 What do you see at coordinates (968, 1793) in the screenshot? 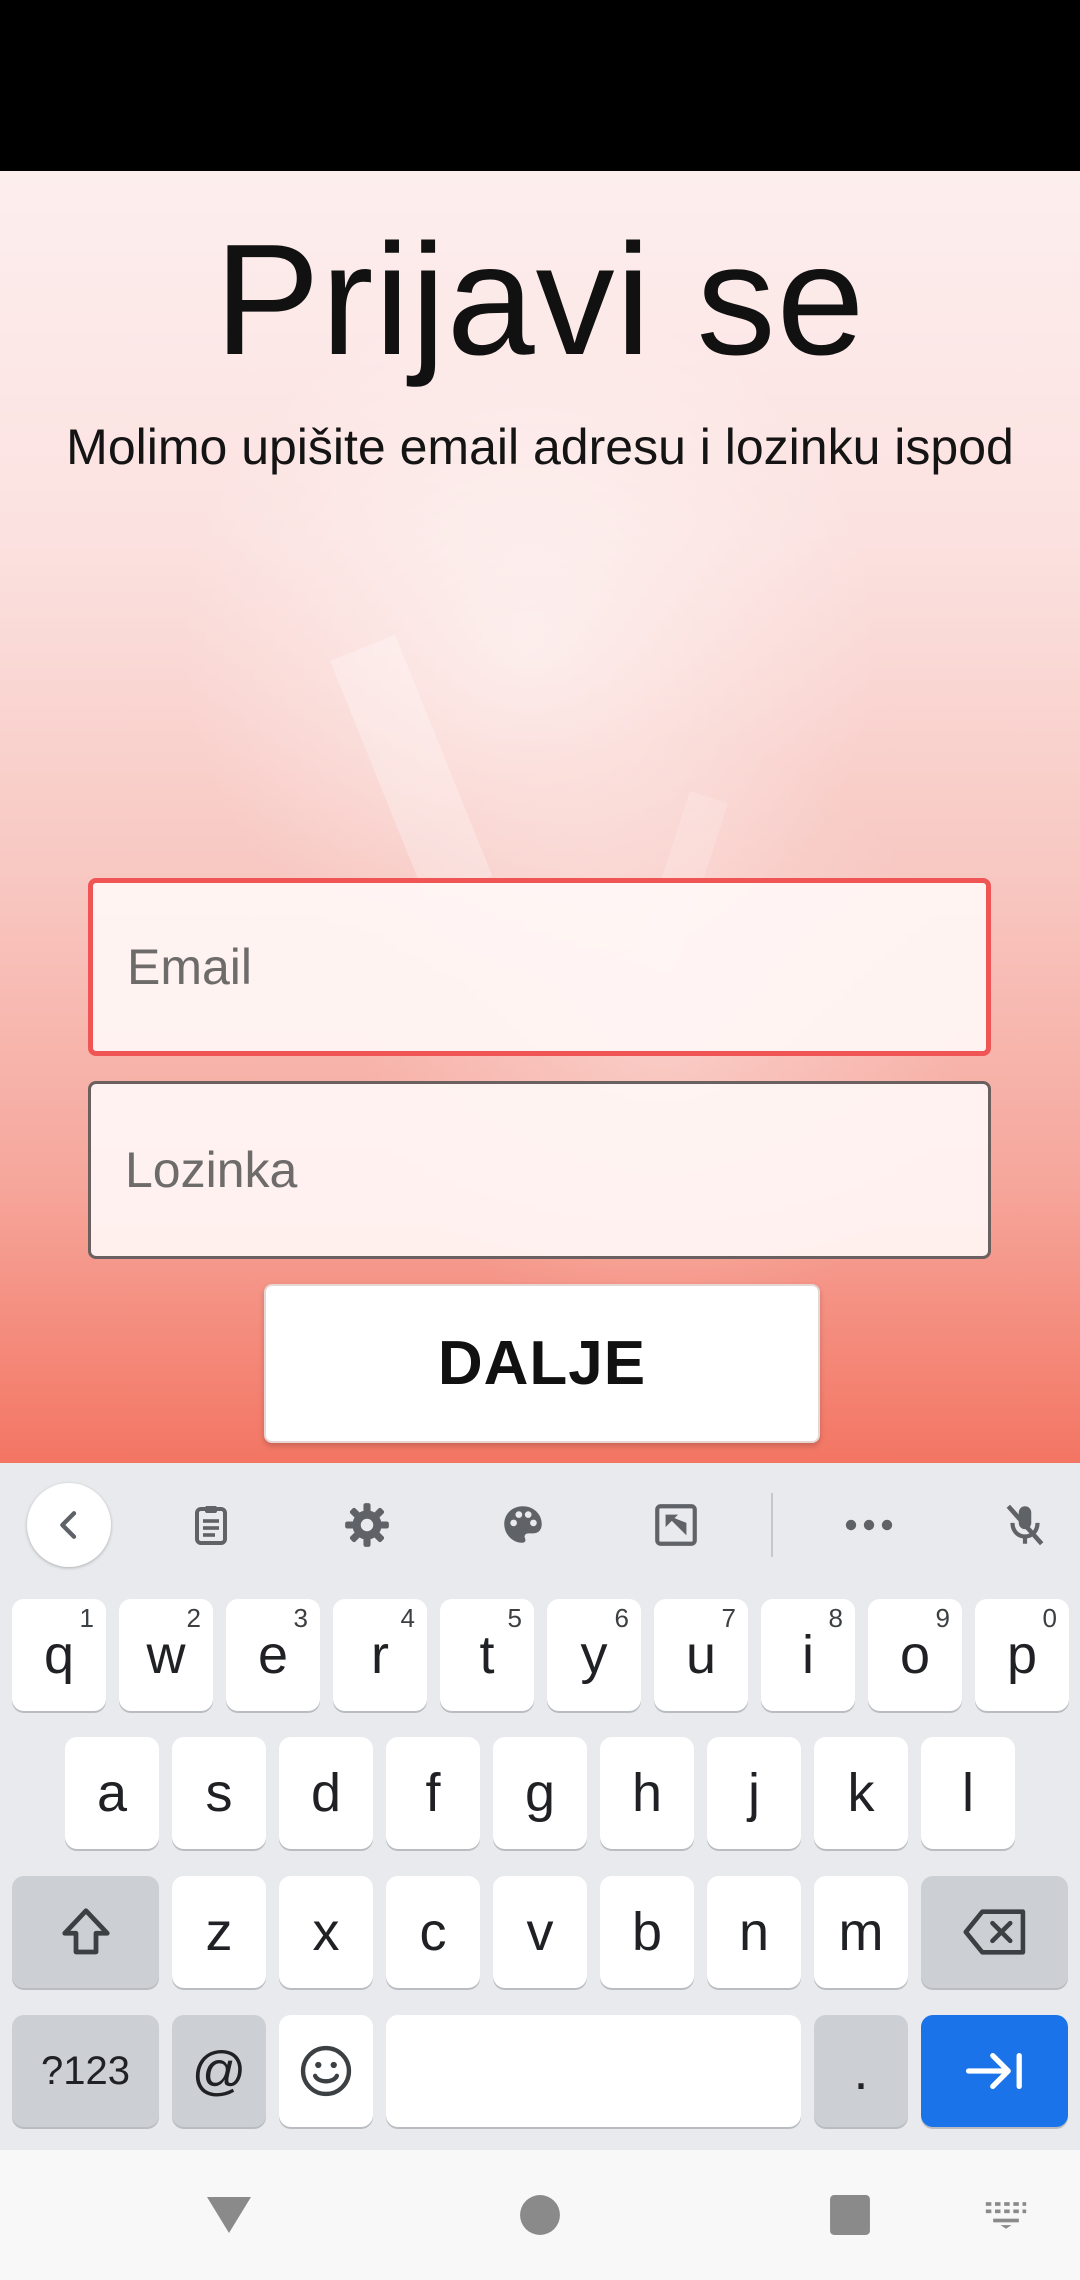
I see `key-l: l` at bounding box center [968, 1793].